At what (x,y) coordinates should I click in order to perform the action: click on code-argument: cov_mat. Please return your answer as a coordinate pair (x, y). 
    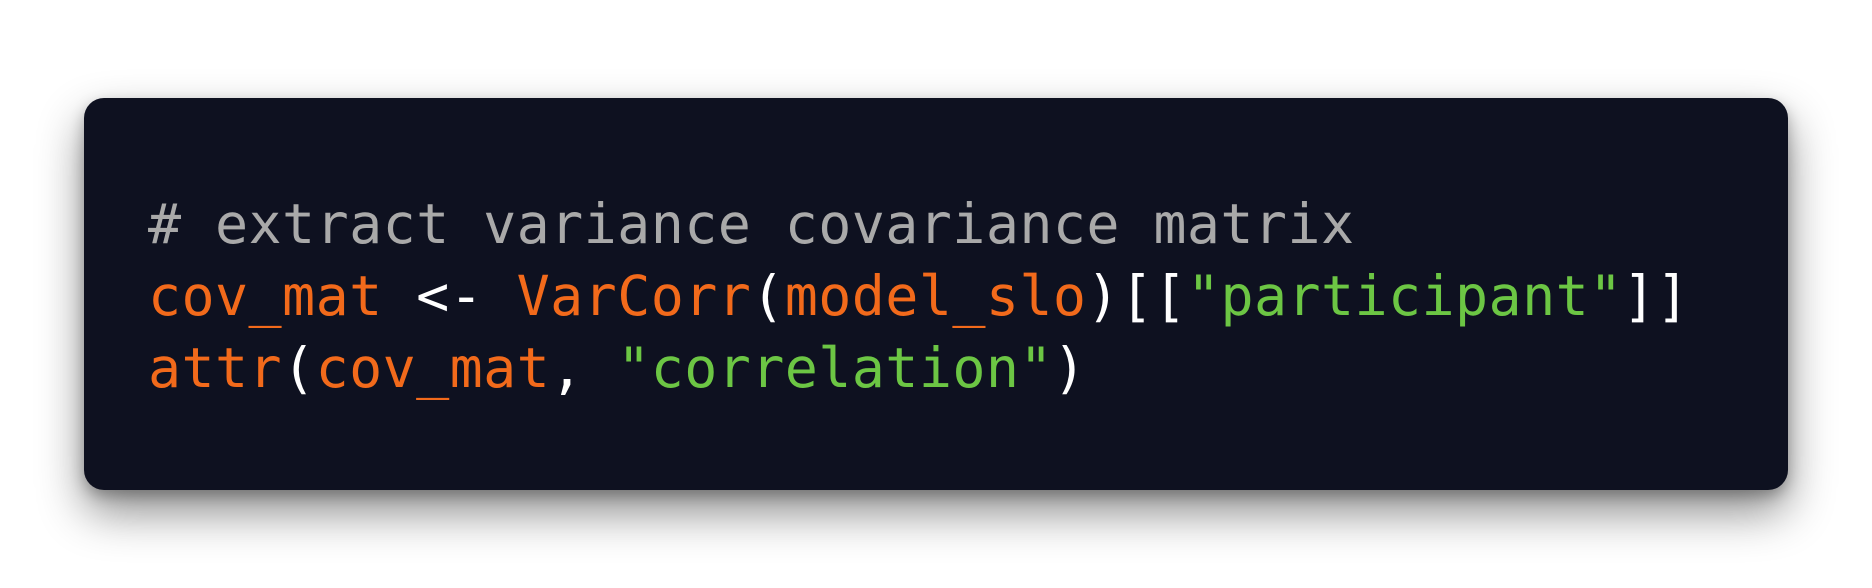
    Looking at the image, I should click on (433, 368).